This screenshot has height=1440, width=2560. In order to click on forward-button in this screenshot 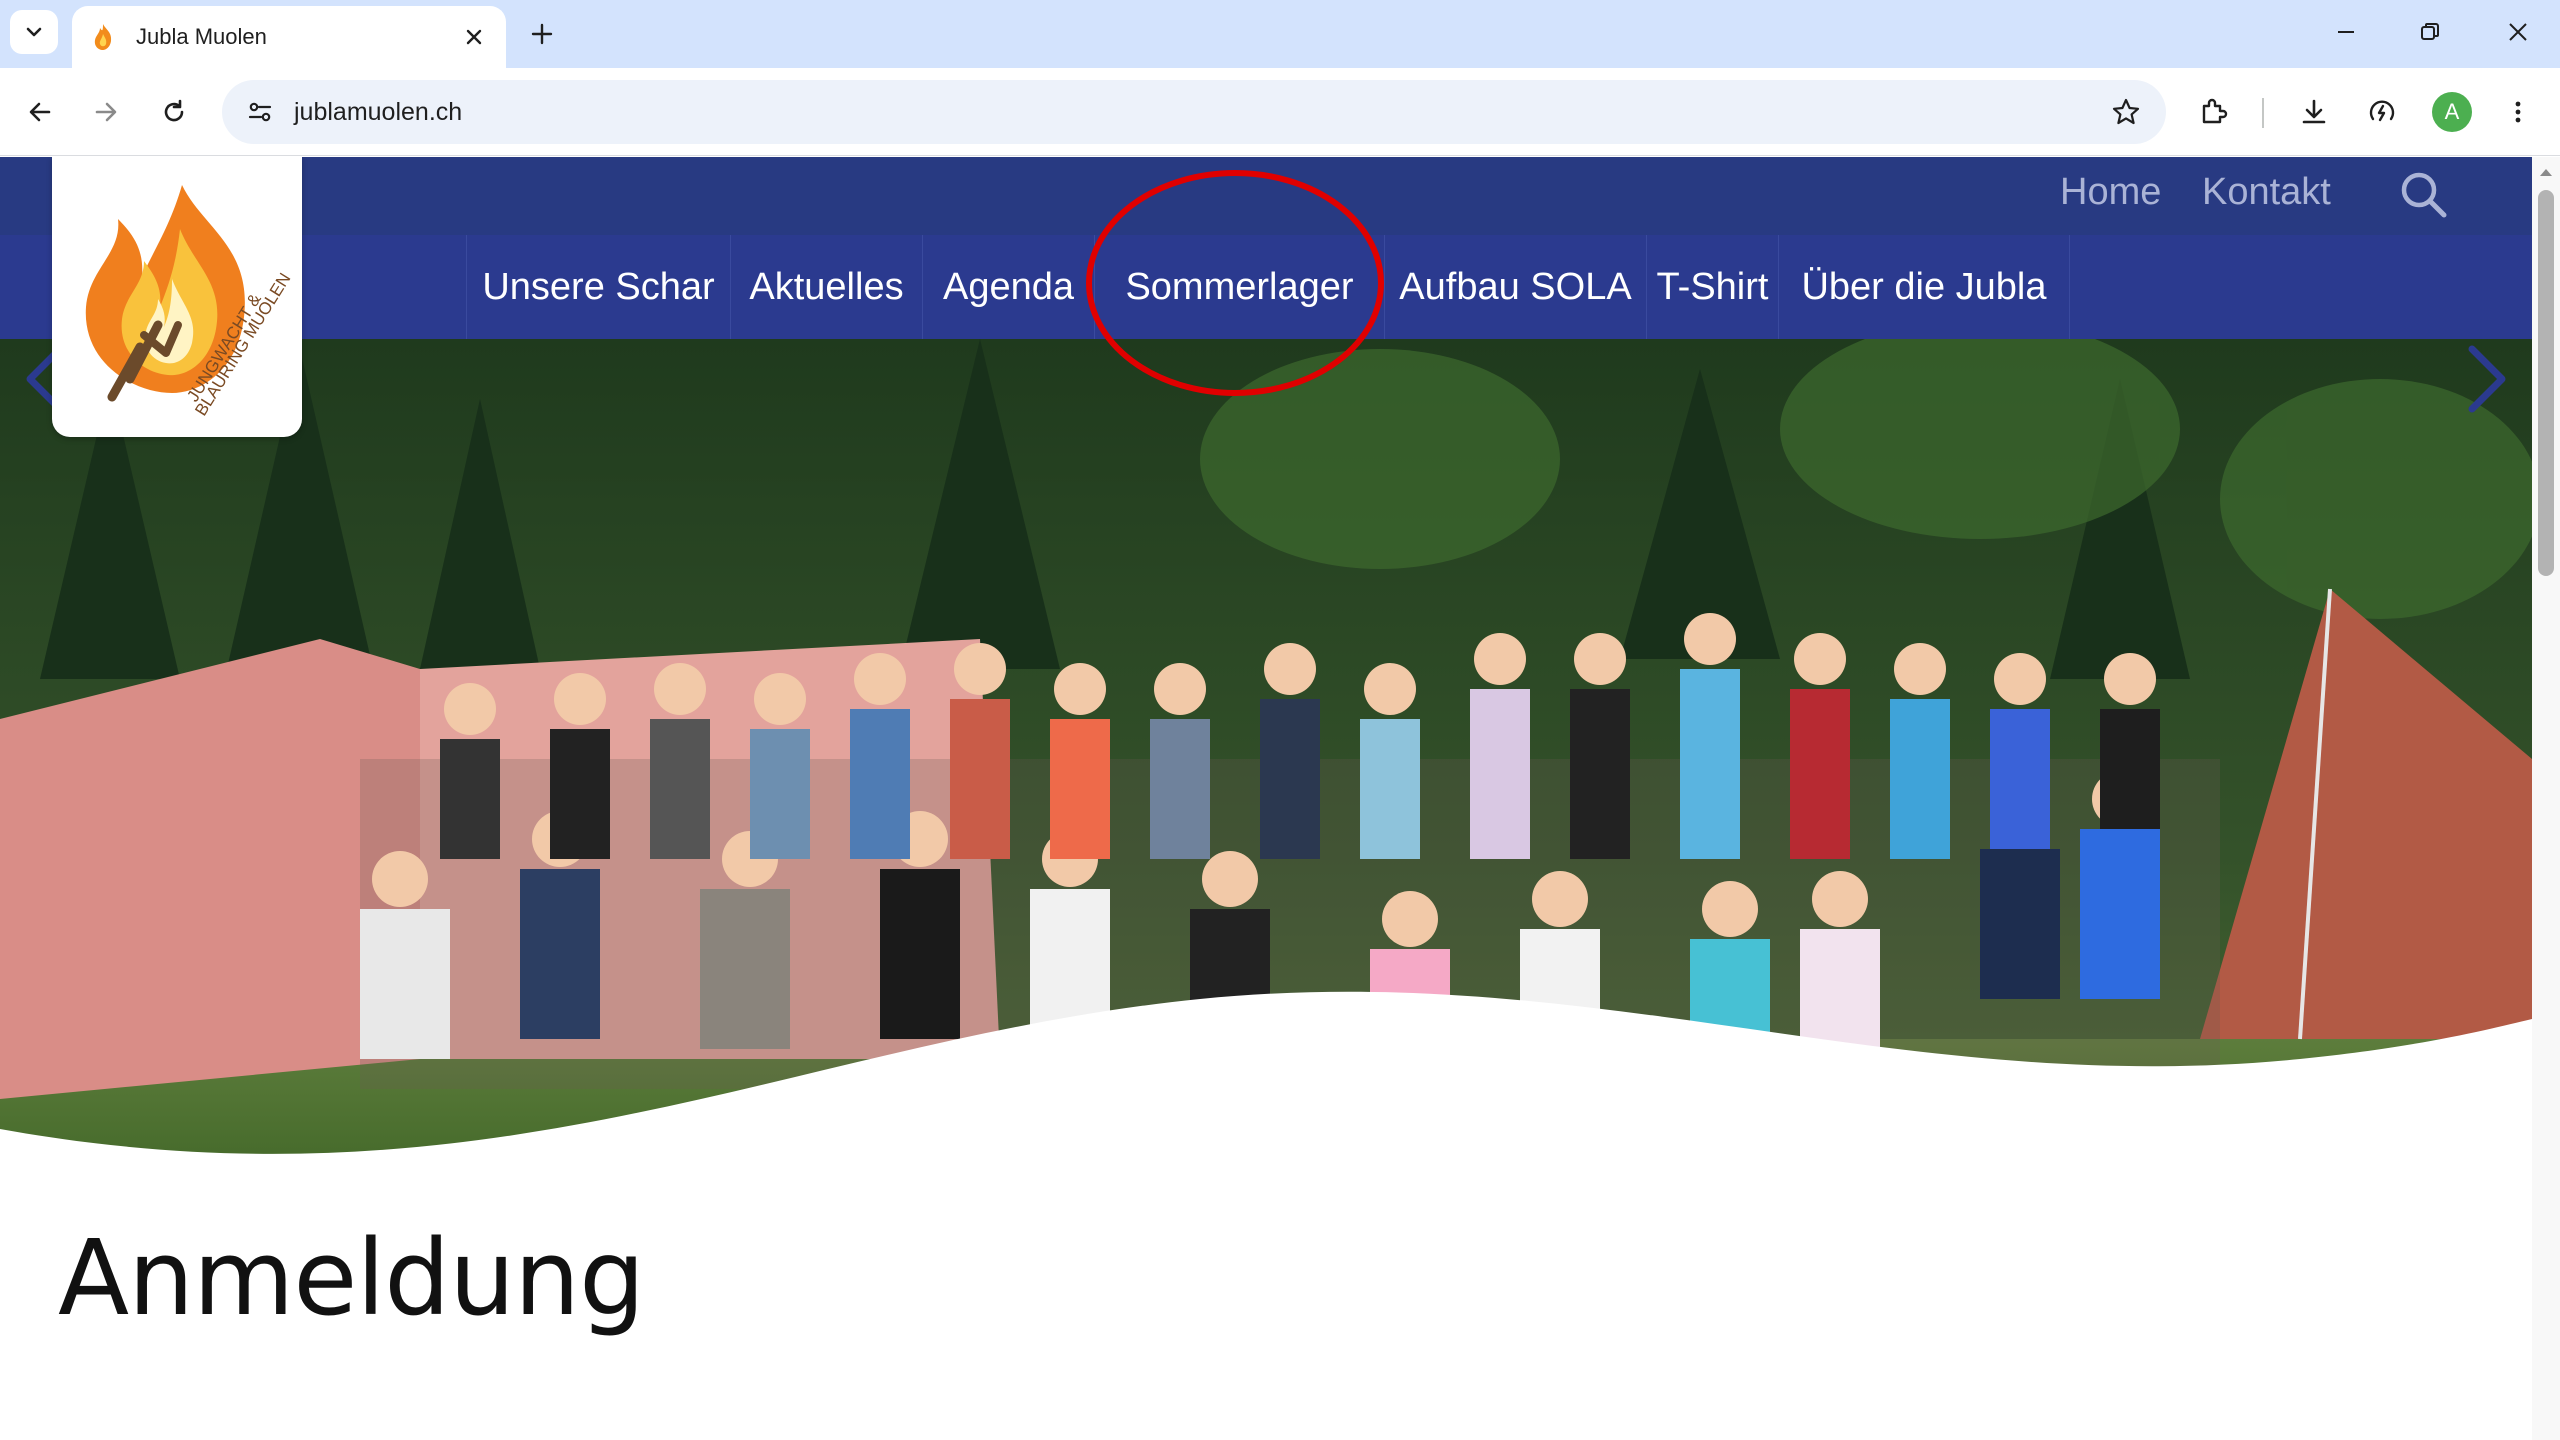, I will do `click(106, 112)`.